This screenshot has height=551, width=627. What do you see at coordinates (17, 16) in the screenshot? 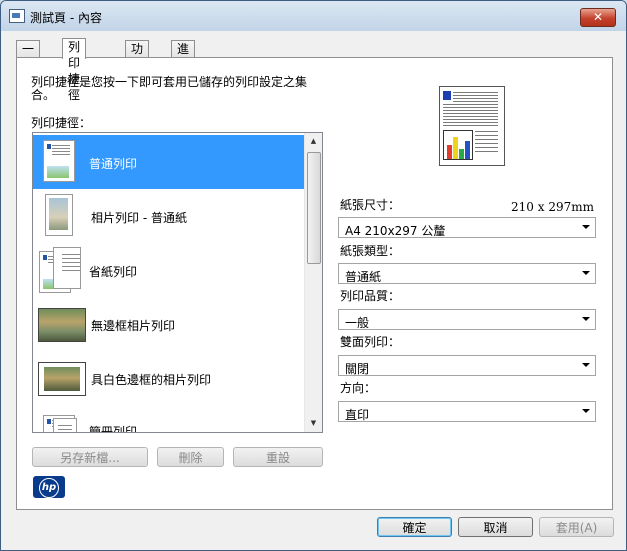
I see `printer-app-icon` at bounding box center [17, 16].